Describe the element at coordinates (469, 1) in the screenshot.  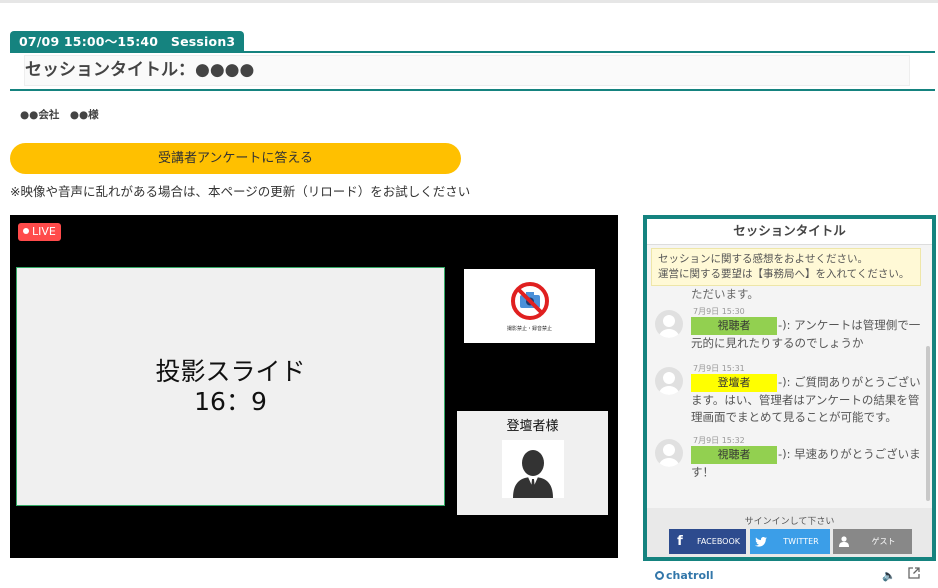
I see `top-border` at that location.